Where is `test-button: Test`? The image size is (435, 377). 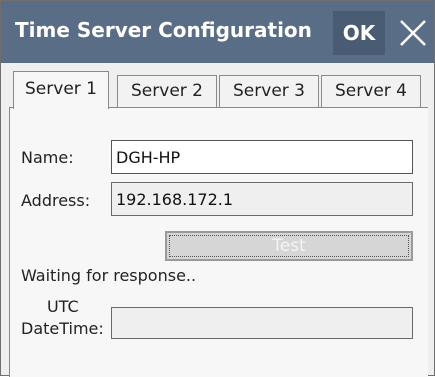 test-button: Test is located at coordinates (289, 246).